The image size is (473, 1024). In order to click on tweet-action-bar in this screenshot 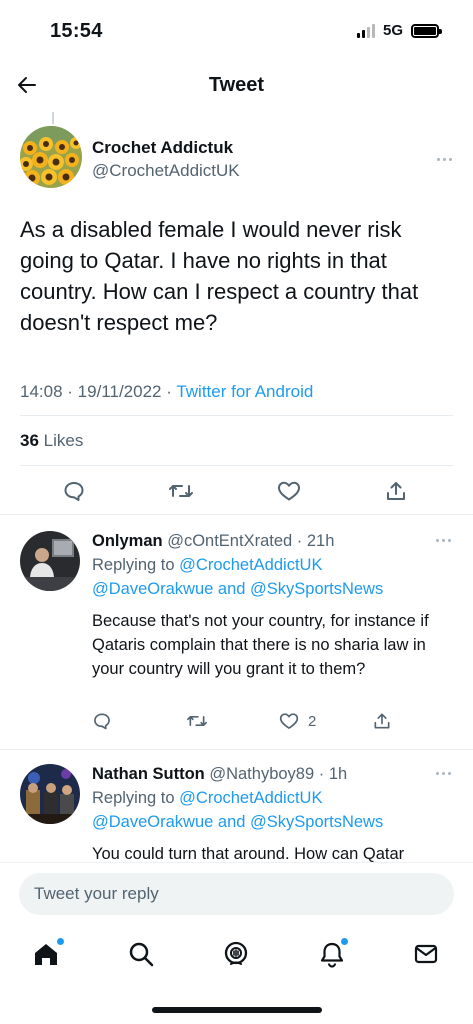, I will do `click(236, 491)`.